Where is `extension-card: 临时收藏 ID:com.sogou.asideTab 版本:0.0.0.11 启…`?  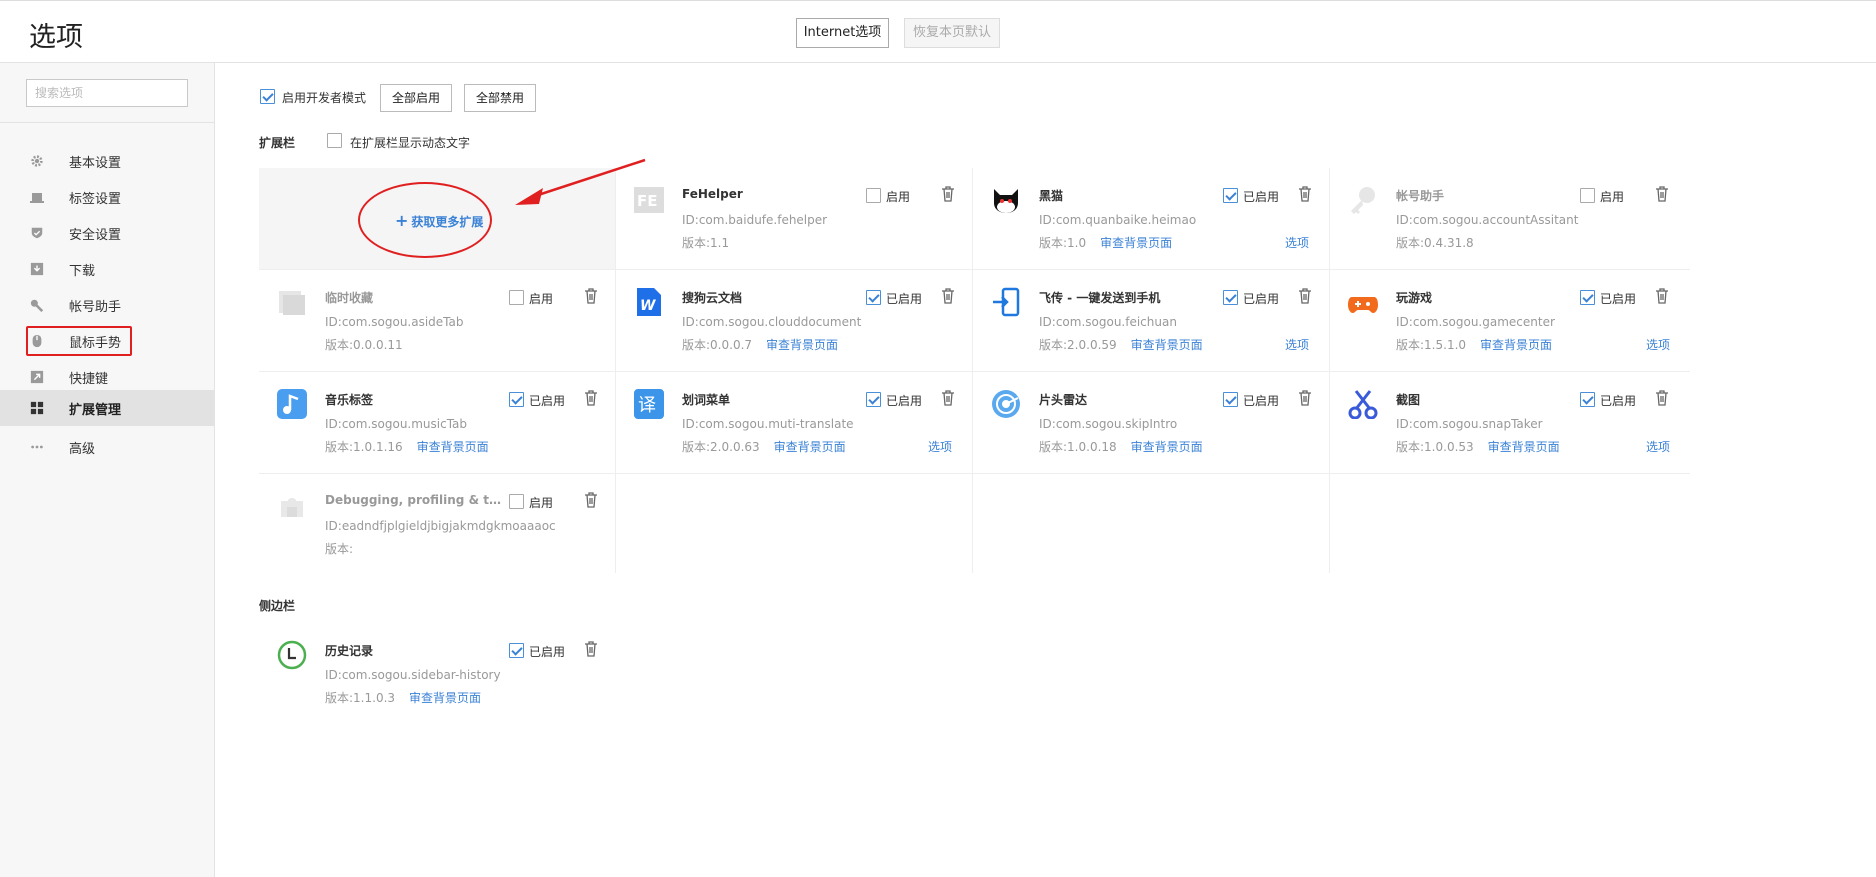 extension-card: 临时收藏 ID:com.sogou.asideTab 版本:0.0.0.11 启… is located at coordinates (437, 321).